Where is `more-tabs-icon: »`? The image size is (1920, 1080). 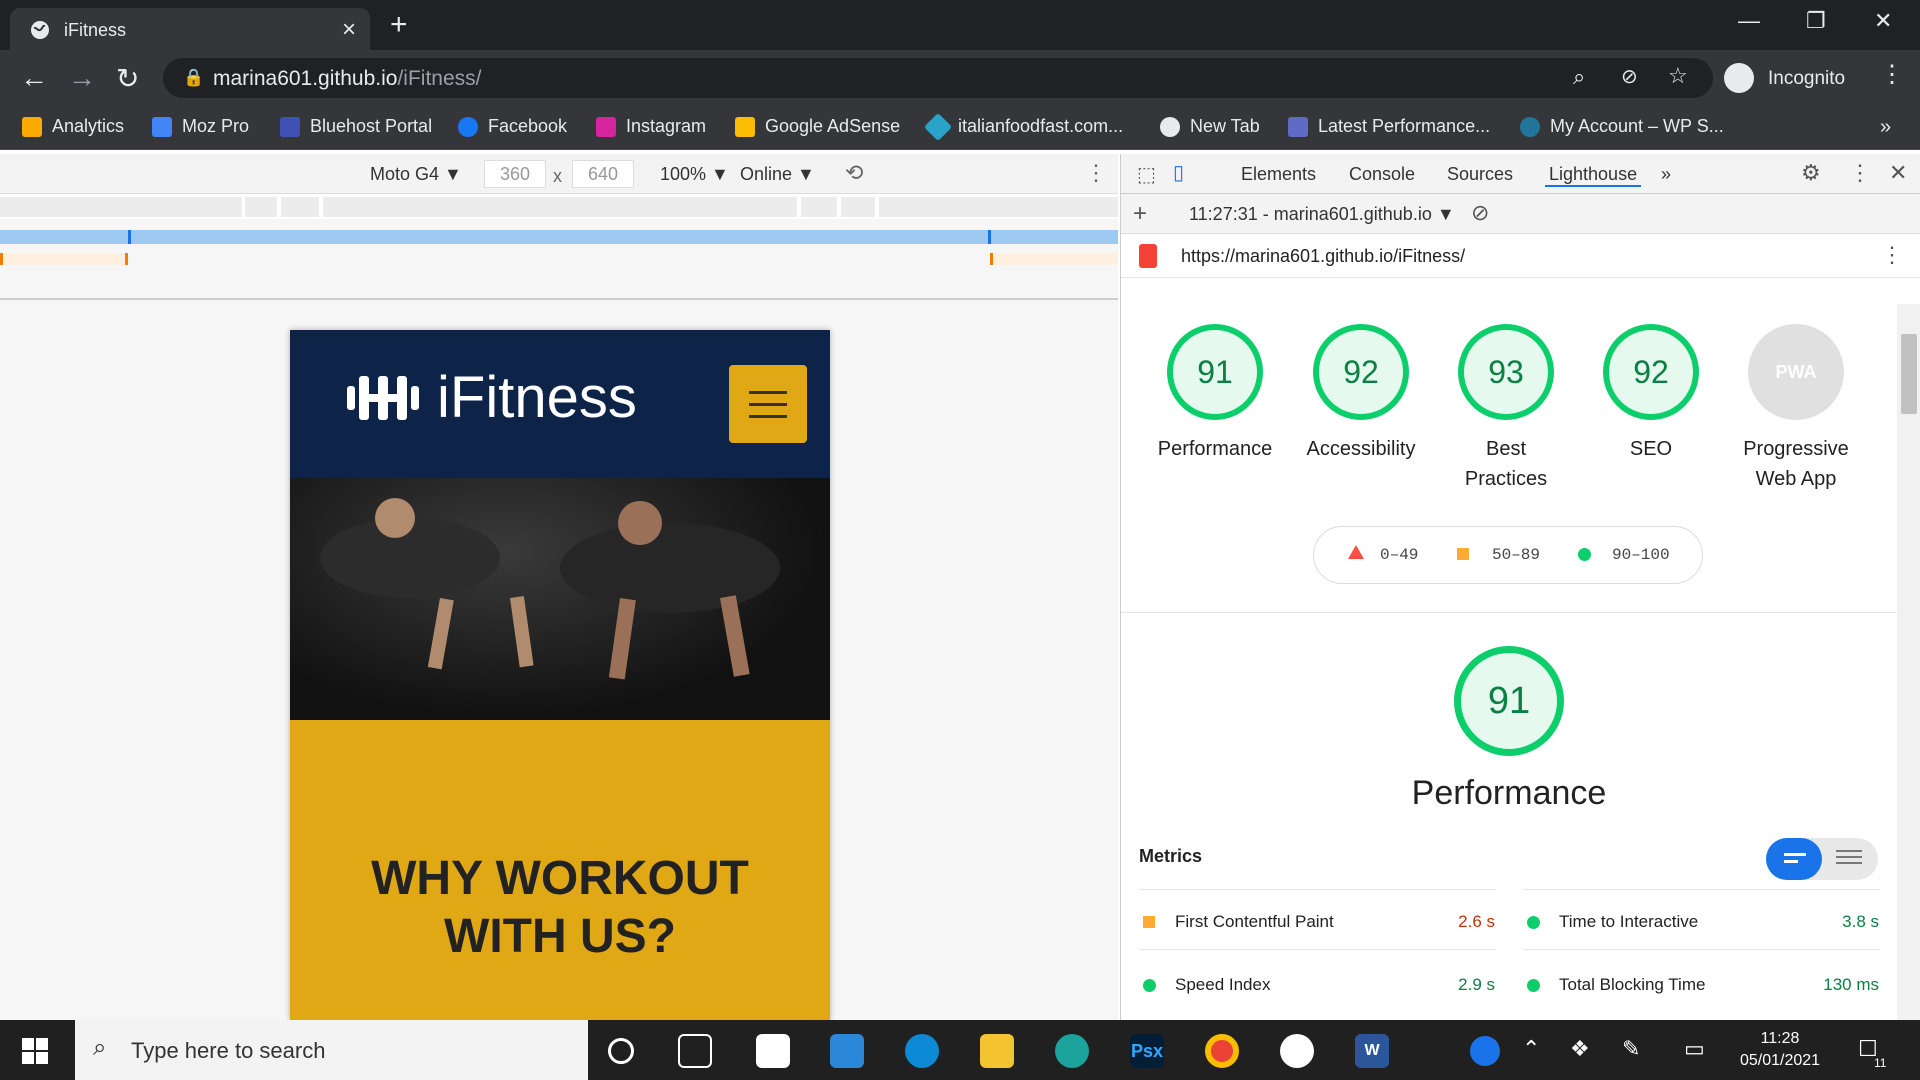
more-tabs-icon: » is located at coordinates (1666, 174).